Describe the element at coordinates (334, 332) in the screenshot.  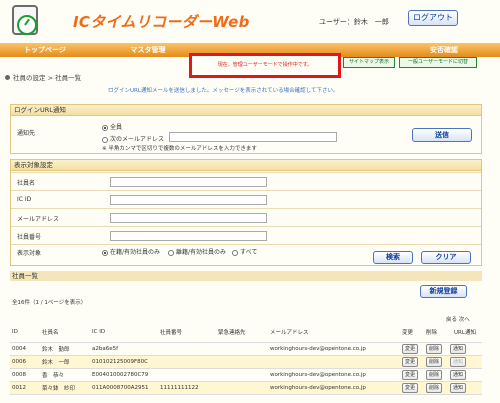
I see `col-email: メールアドレス` at that location.